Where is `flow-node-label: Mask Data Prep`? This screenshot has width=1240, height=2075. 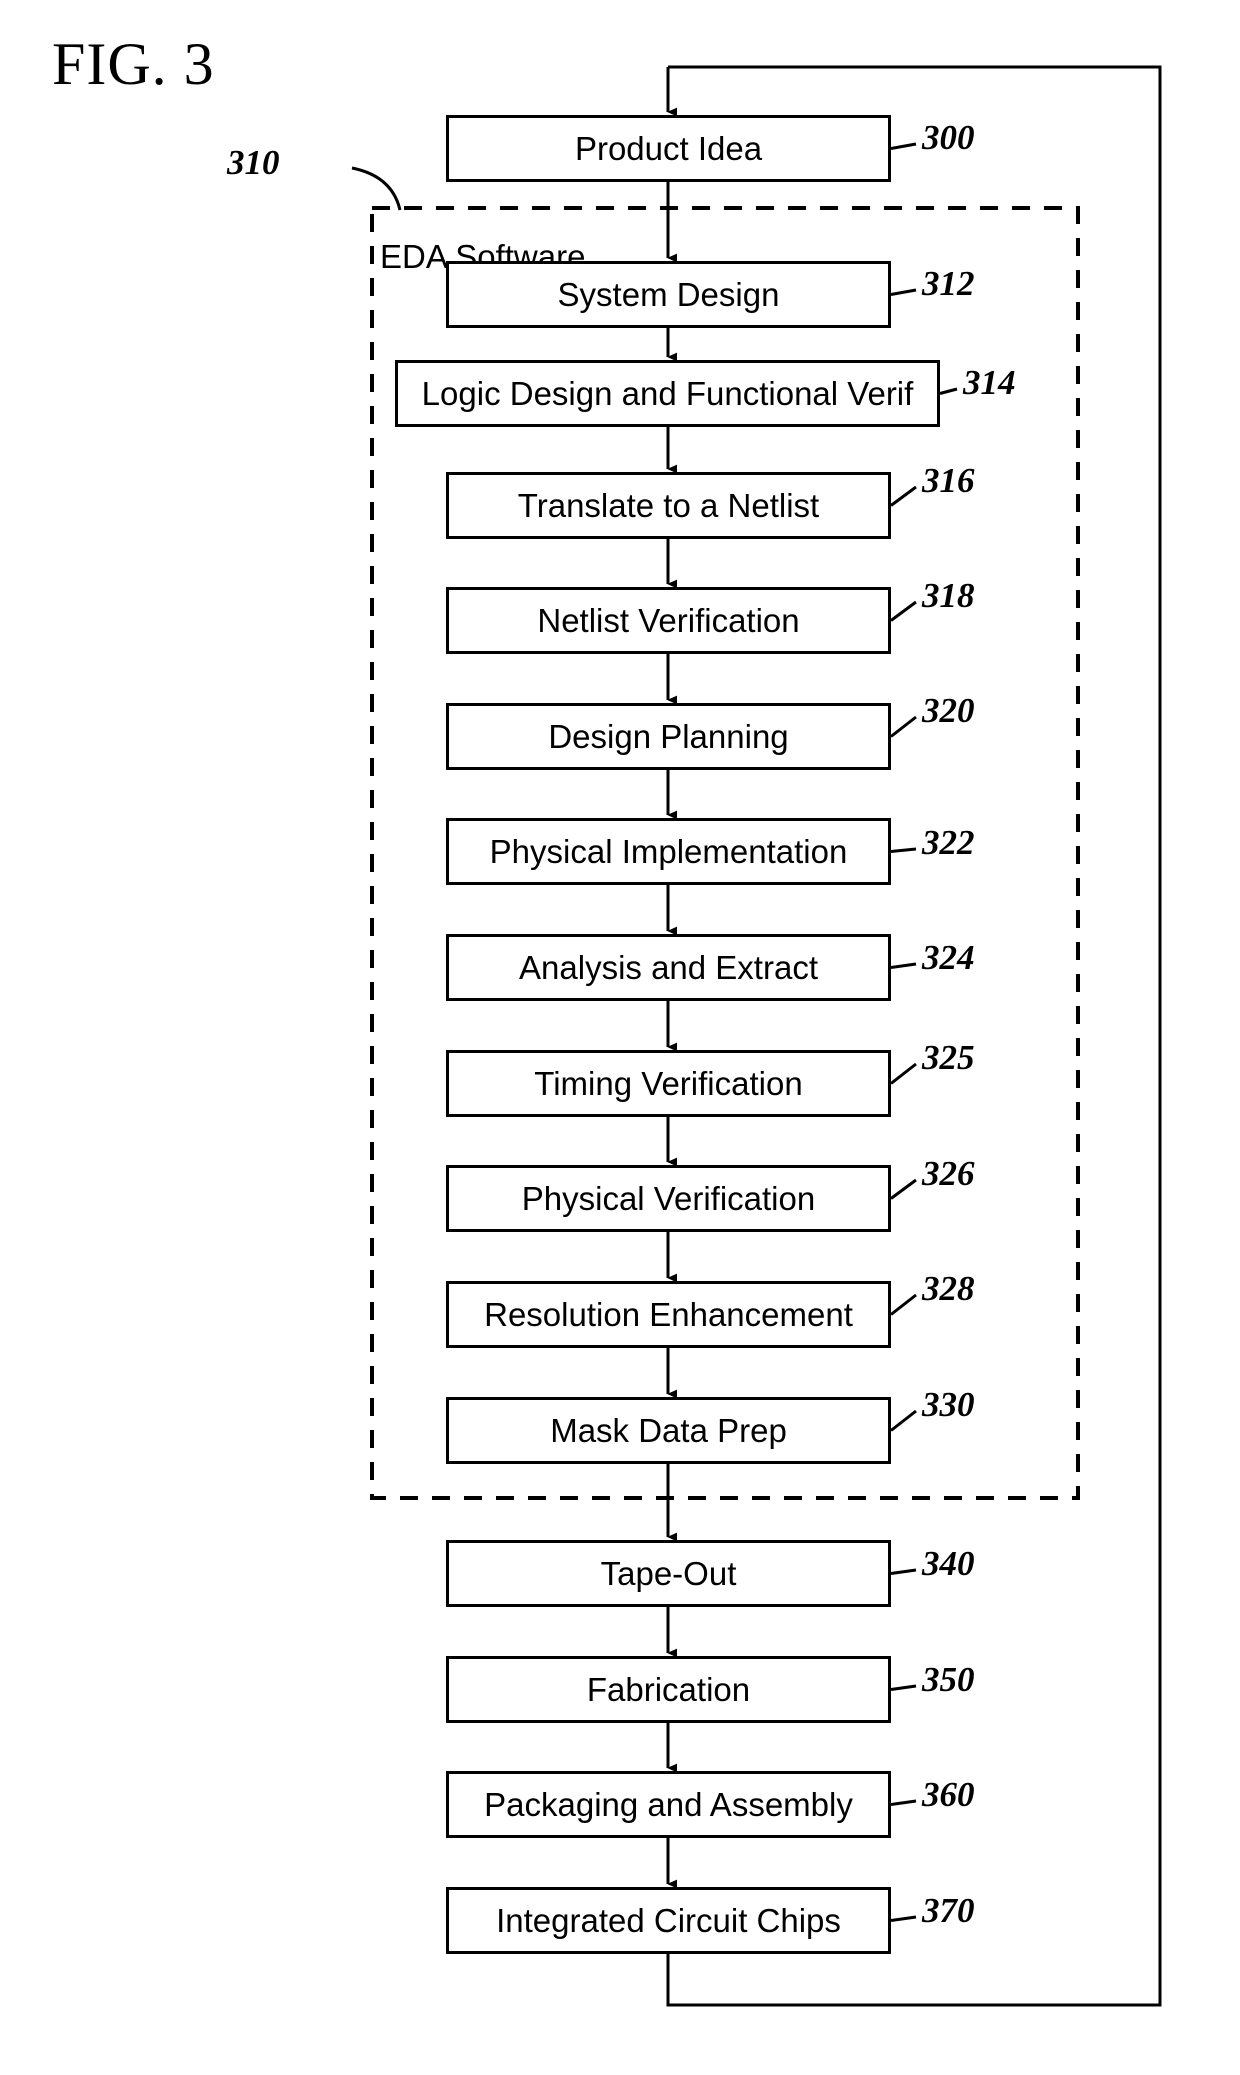
flow-node-label: Mask Data Prep is located at coordinates (668, 1430).